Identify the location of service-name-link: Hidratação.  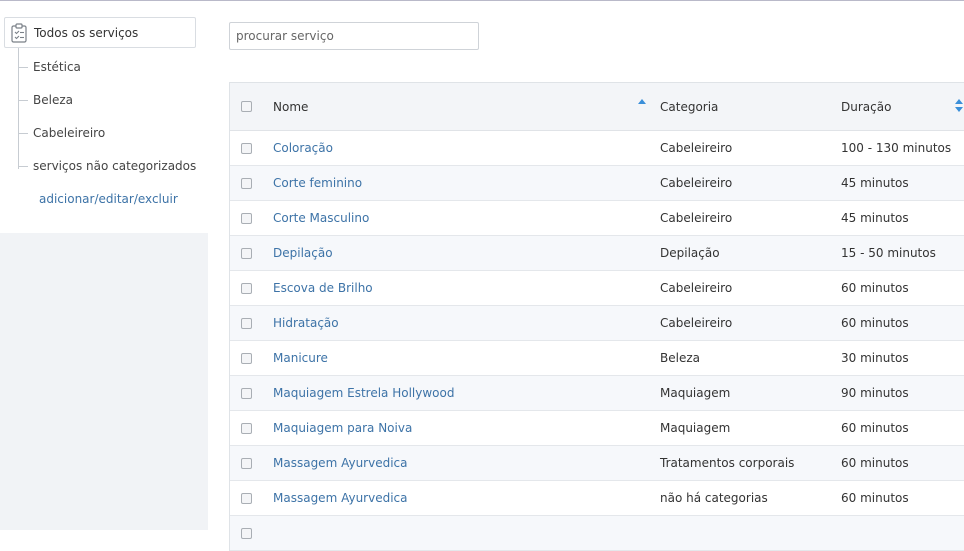
(306, 323).